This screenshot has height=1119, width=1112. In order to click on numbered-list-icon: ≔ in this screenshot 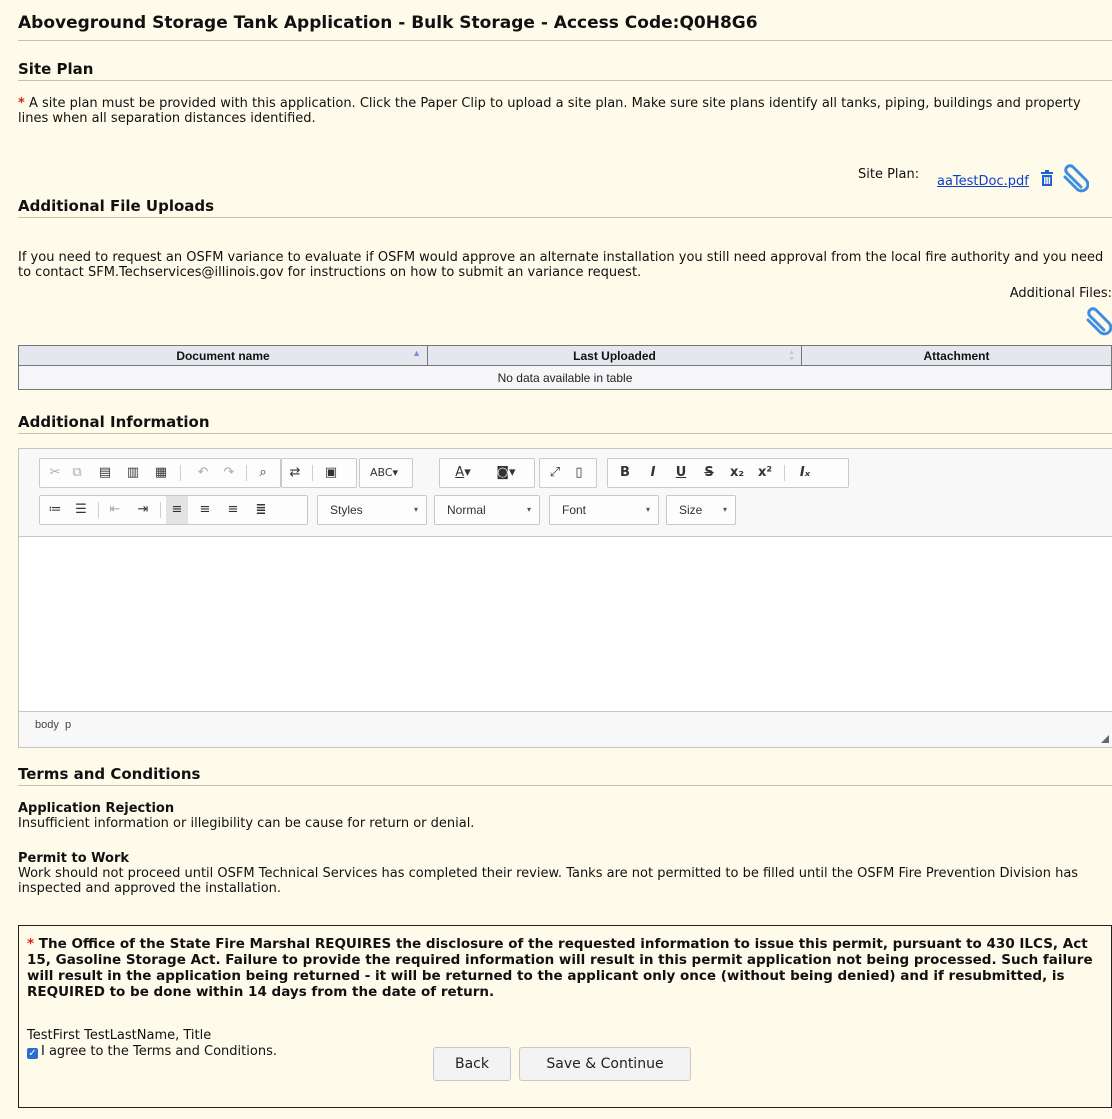, I will do `click(55, 510)`.